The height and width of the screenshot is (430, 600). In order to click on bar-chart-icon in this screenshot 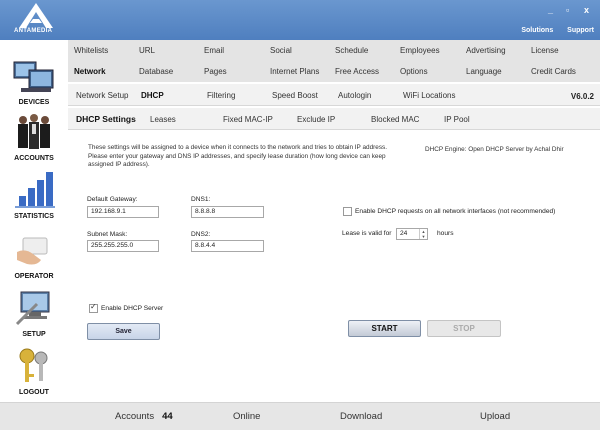, I will do `click(35, 190)`.